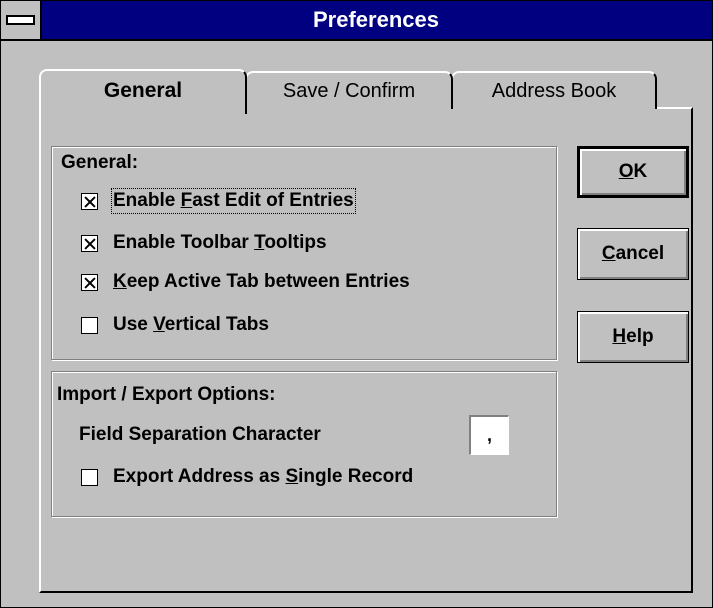 The width and height of the screenshot is (713, 608). I want to click on tab-general: General, so click(143, 91).